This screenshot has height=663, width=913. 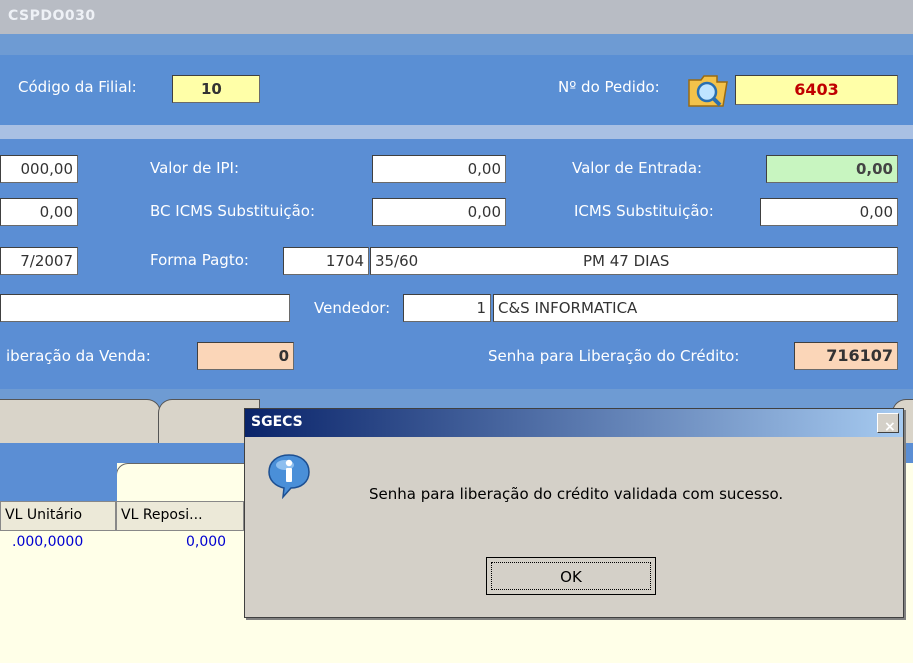 I want to click on icms-subst-field: 0,00, so click(x=829, y=212).